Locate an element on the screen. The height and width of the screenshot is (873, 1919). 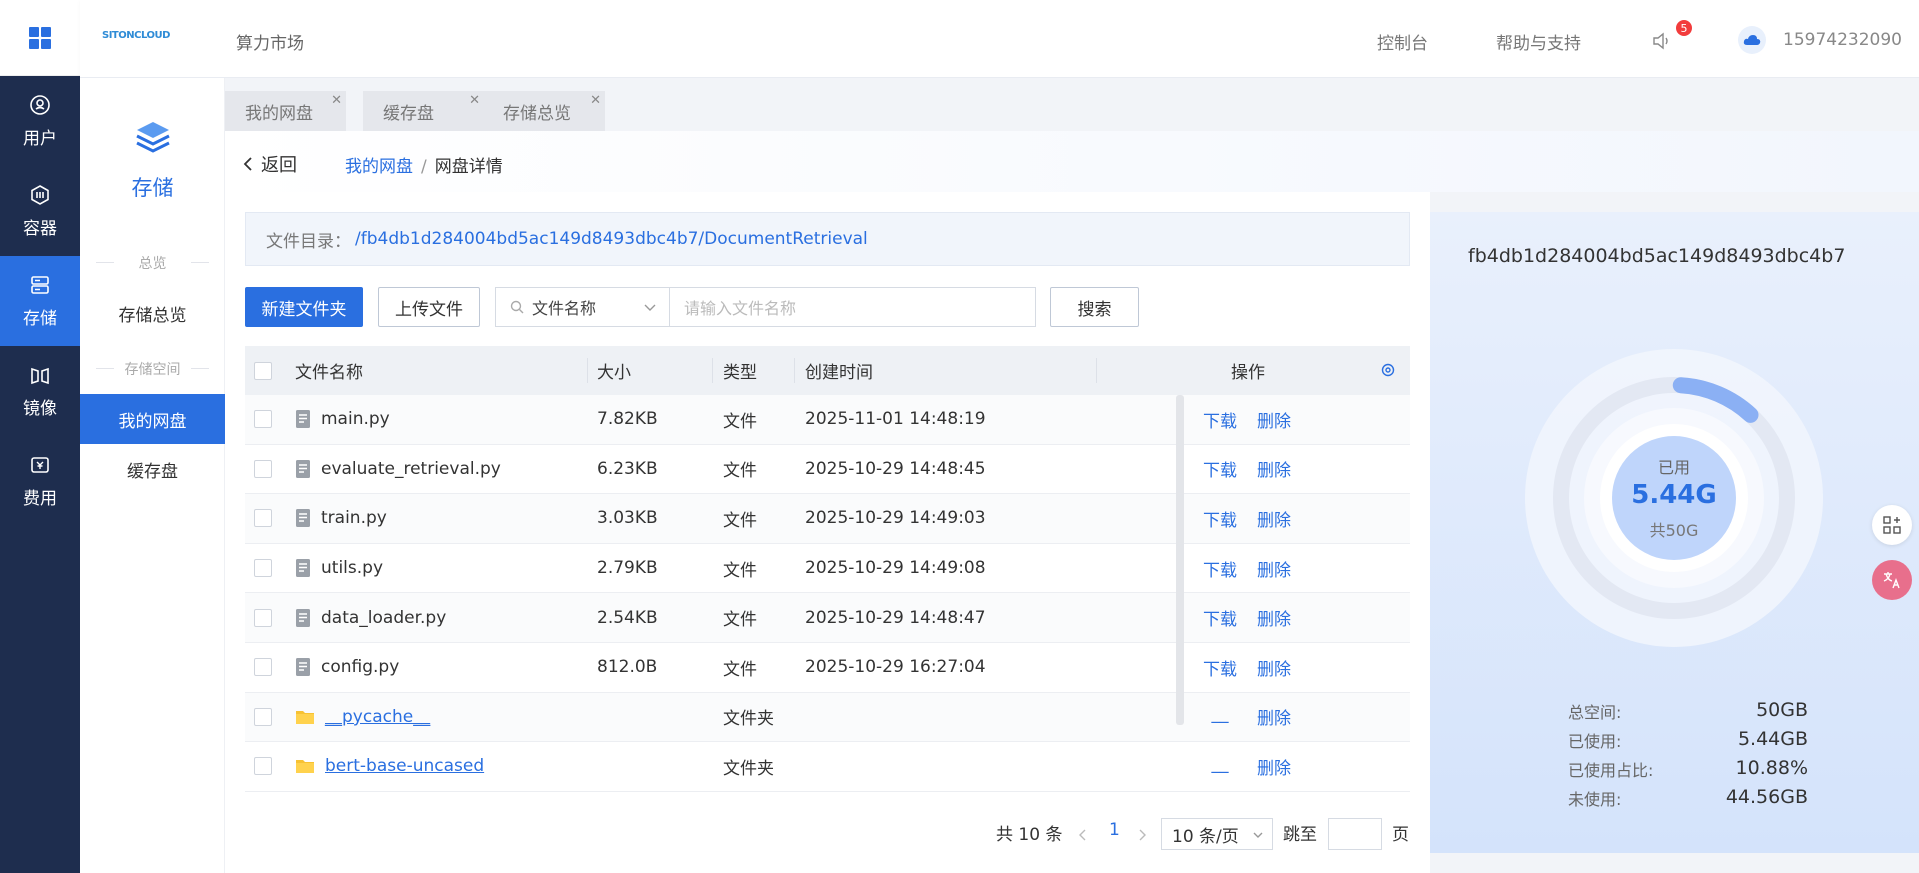
select-all-checkbox is located at coordinates (263, 370).